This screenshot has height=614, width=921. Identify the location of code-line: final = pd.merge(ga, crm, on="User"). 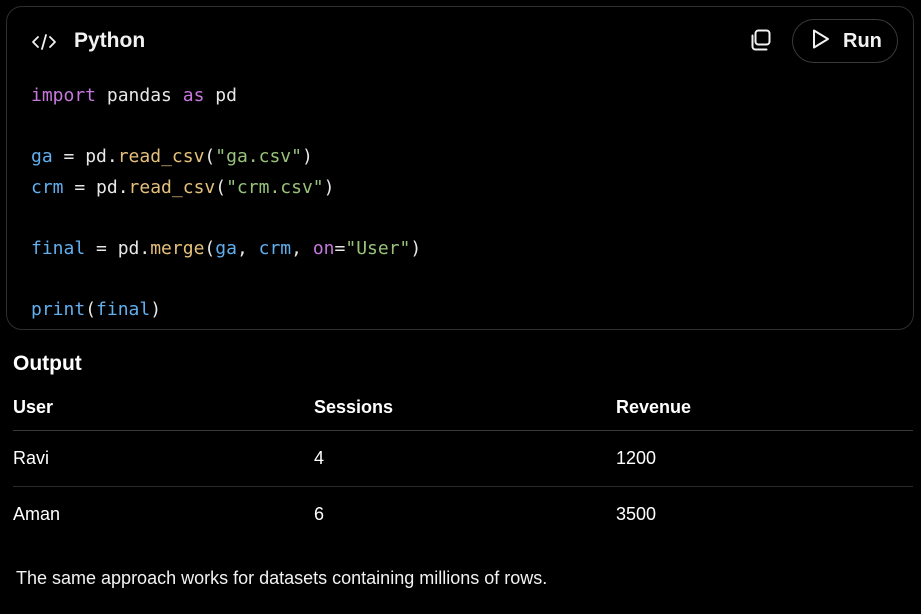
(226, 249).